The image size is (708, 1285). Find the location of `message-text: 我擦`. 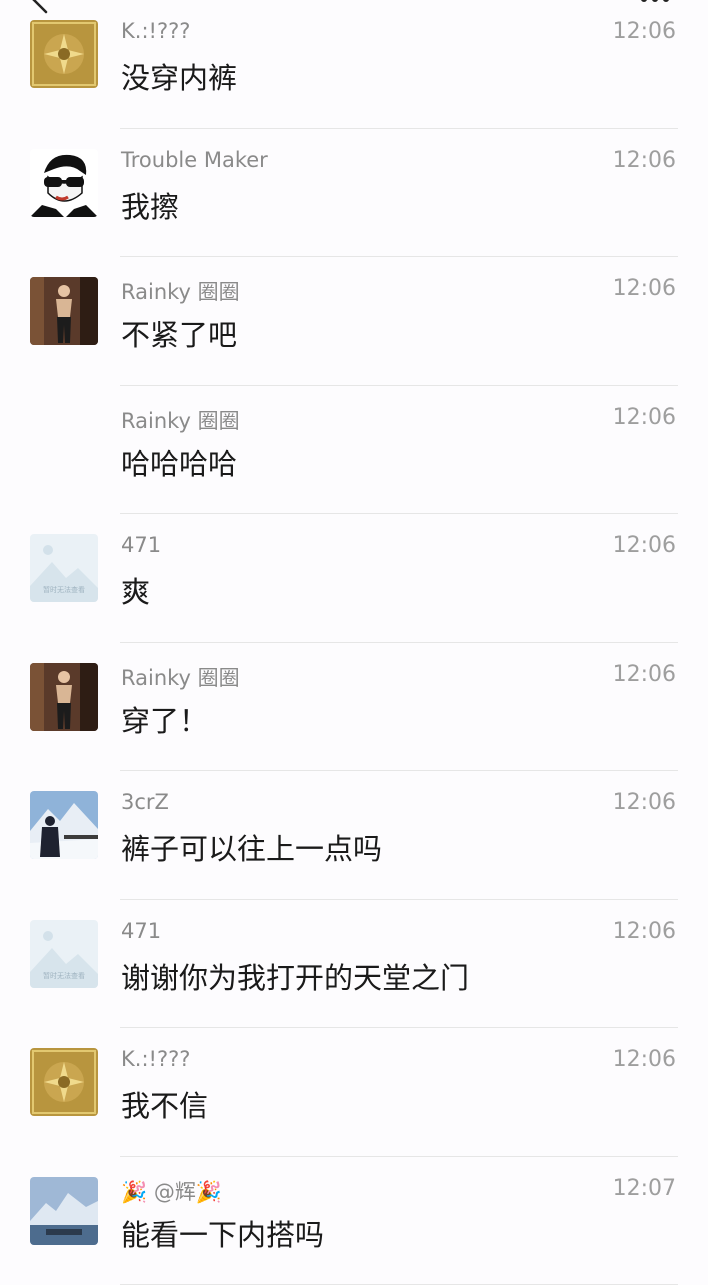

message-text: 我擦 is located at coordinates (150, 205).